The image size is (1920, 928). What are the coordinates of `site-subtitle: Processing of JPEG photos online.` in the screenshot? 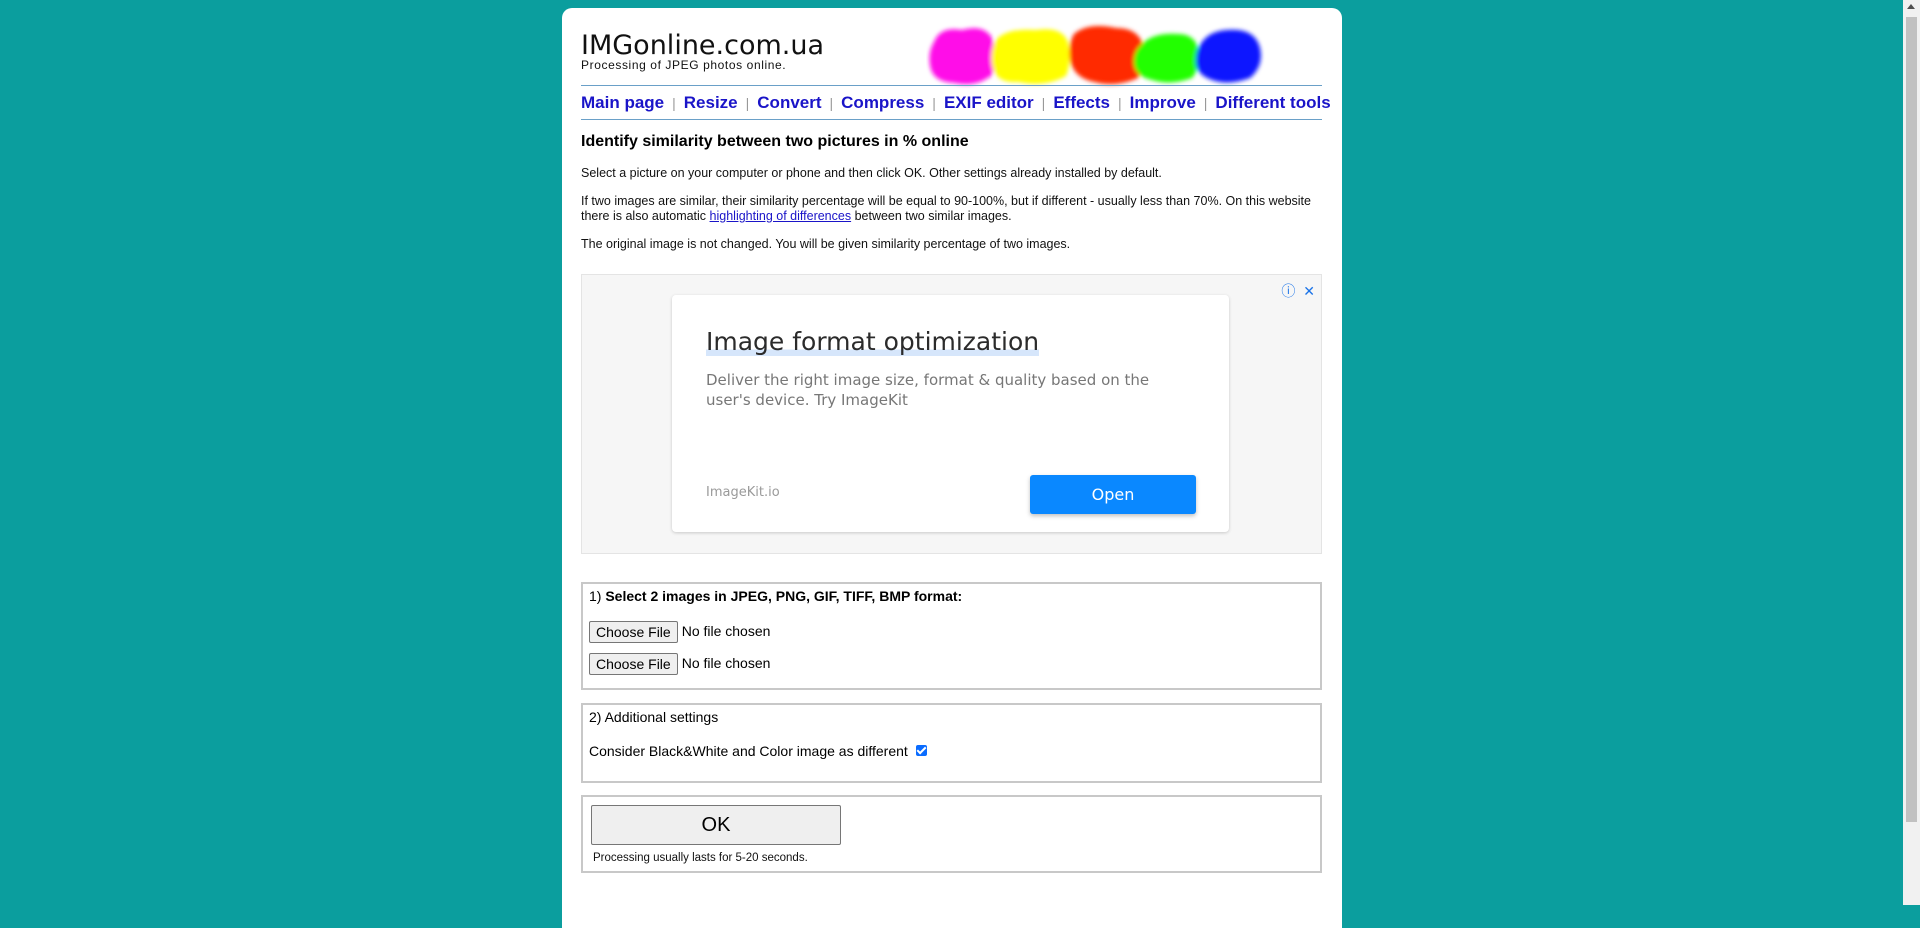 It's located at (684, 65).